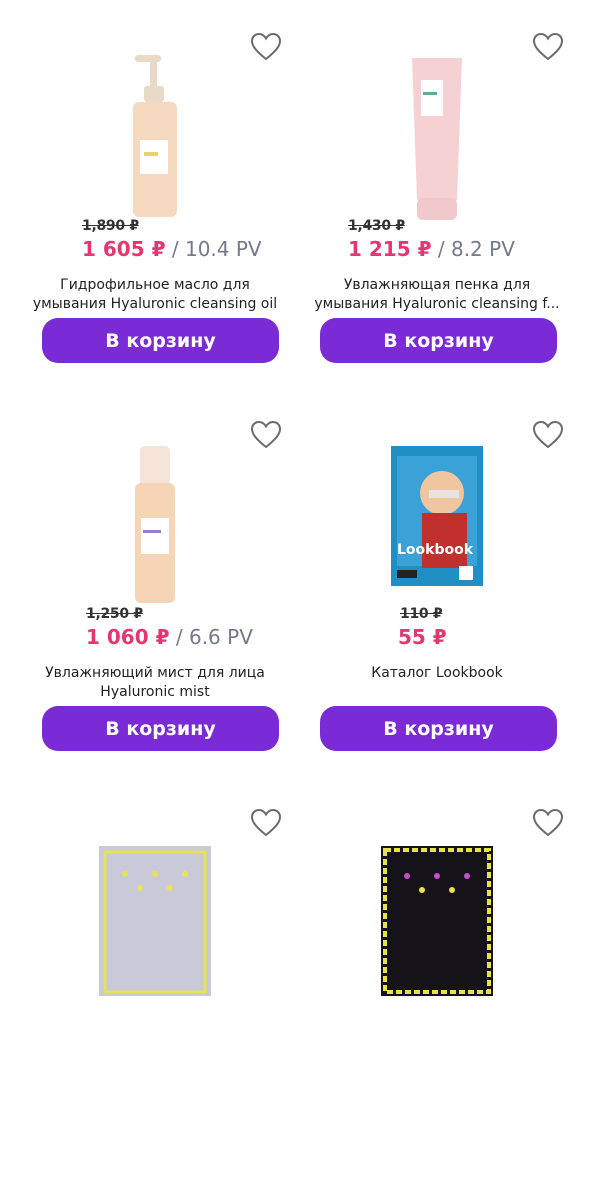 This screenshot has height=1182, width=600. I want to click on product-title: Каталог Lookbook, so click(437, 673).